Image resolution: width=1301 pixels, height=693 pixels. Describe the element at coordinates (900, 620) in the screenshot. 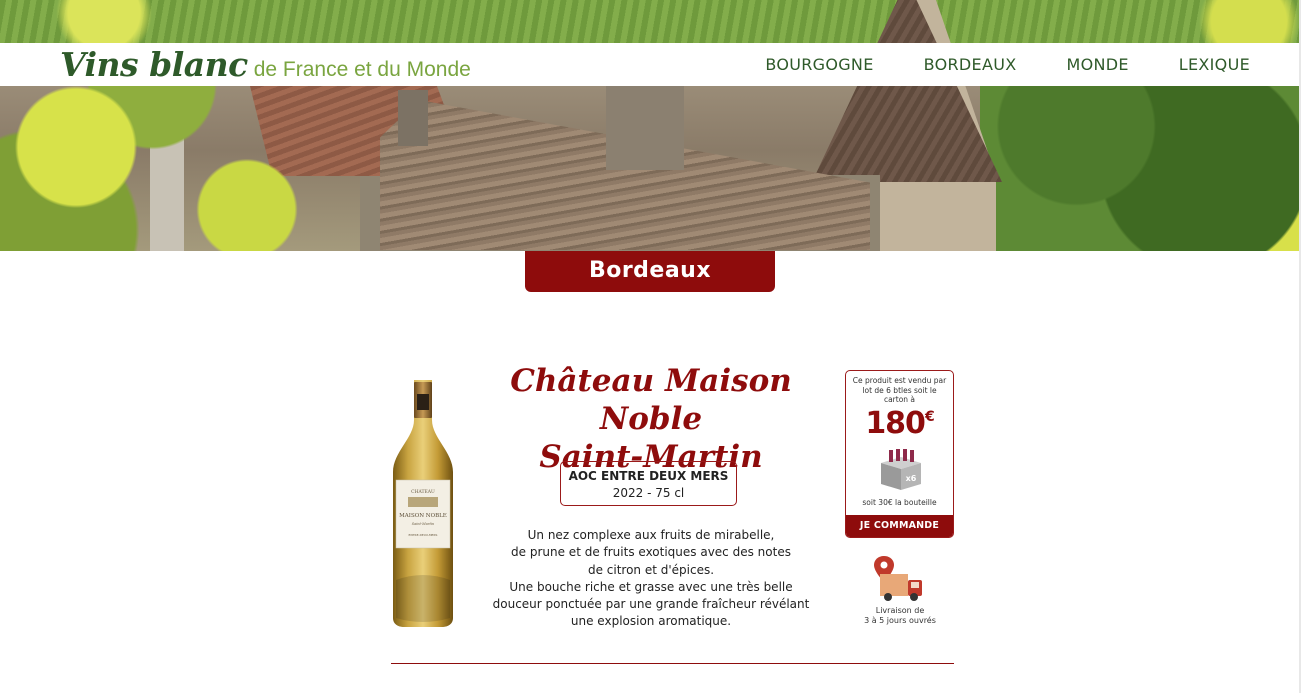

I see `delivery-line2: 3 à 5 jours ouvrés` at that location.